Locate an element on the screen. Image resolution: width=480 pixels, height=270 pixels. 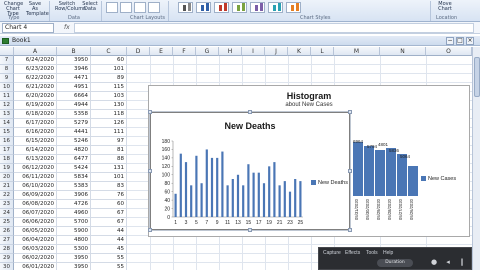
scrollbar-thumb is located at coordinates (477, 77).